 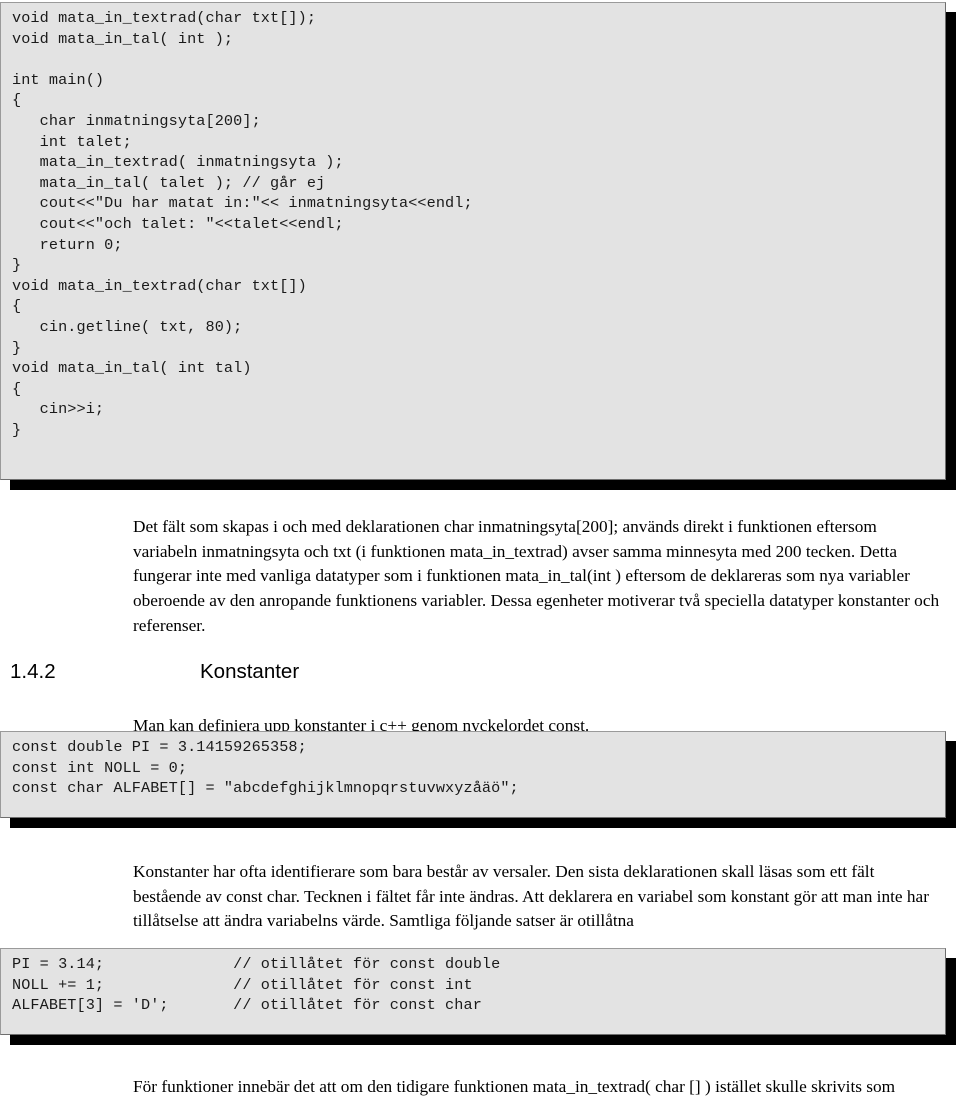 What do you see at coordinates (33, 671) in the screenshot?
I see `section-number: 1.4.2` at bounding box center [33, 671].